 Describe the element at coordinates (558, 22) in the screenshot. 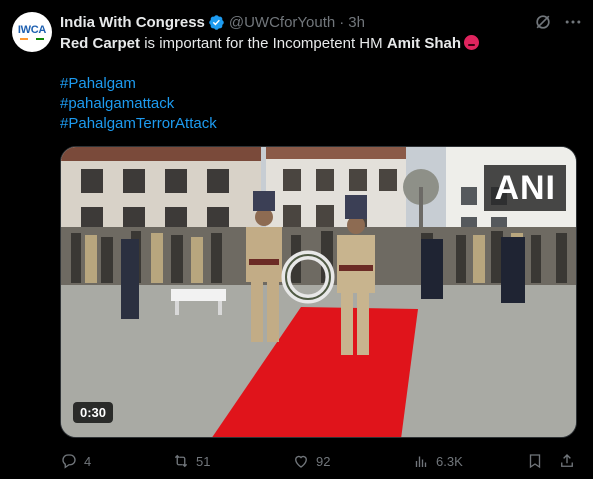

I see `top-actions` at that location.